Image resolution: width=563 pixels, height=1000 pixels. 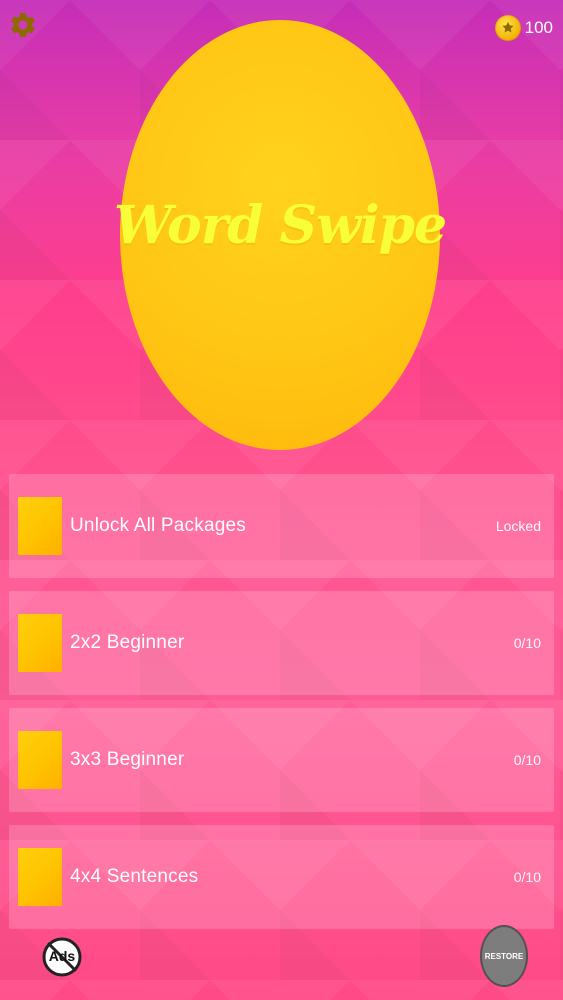 I want to click on ads-label: Ads, so click(x=62, y=956).